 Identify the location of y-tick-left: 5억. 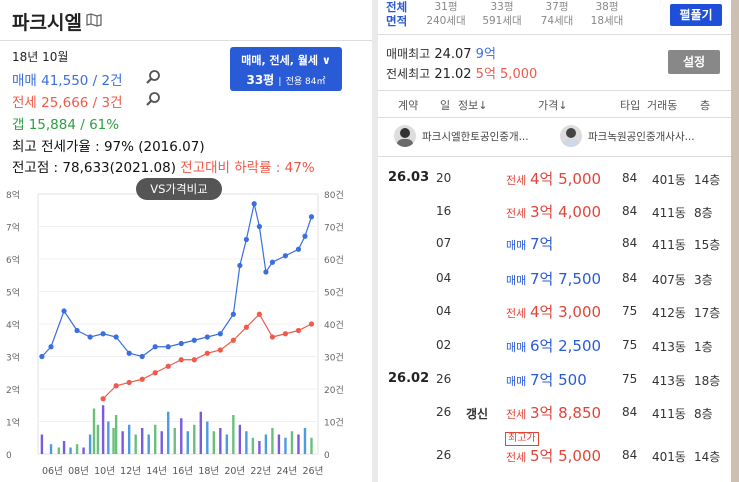
(13, 293).